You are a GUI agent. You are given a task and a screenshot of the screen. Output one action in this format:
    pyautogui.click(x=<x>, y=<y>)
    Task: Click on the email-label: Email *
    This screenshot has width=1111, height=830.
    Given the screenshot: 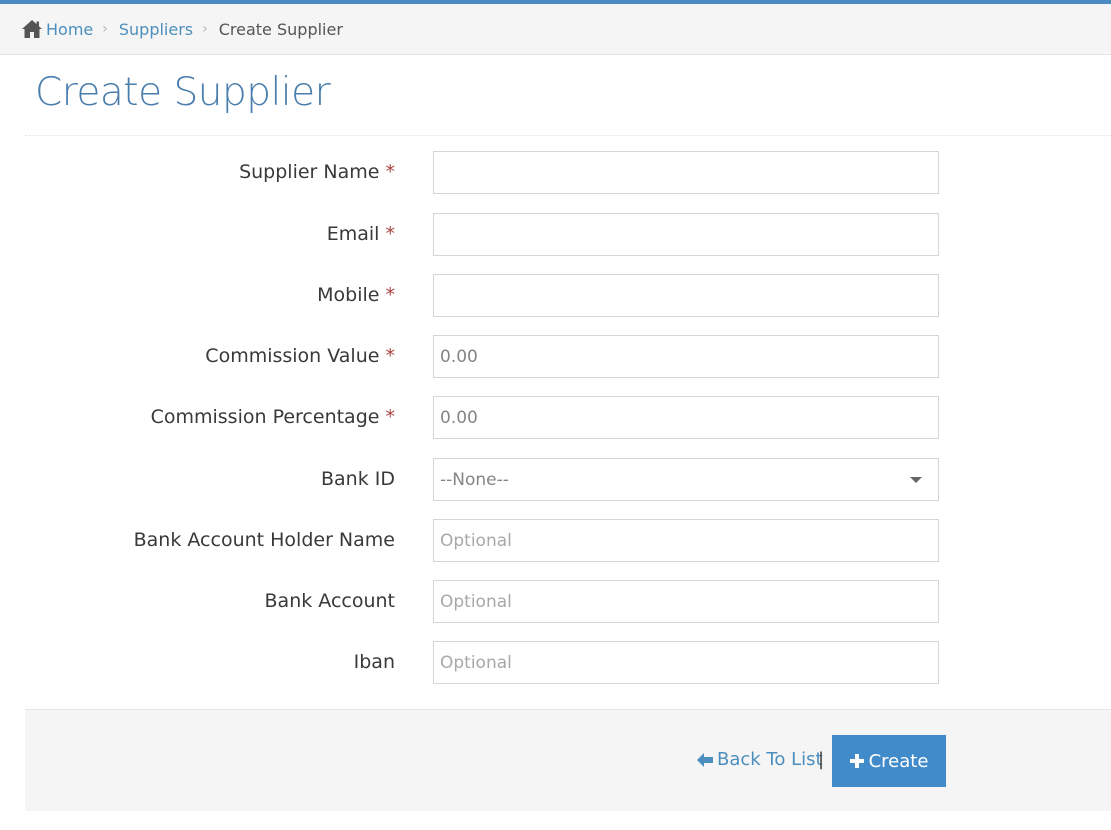 What is the action you would take?
    pyautogui.click(x=361, y=234)
    